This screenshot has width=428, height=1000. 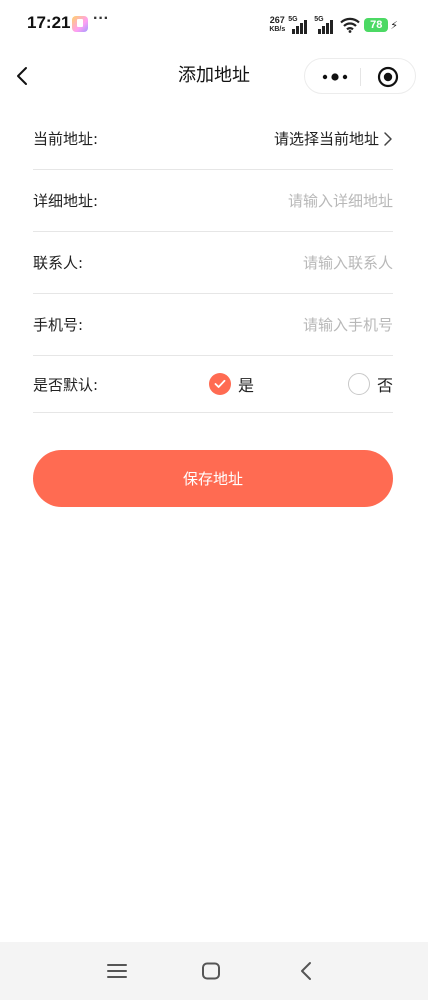 What do you see at coordinates (283, 324) in the screenshot?
I see `phone-input` at bounding box center [283, 324].